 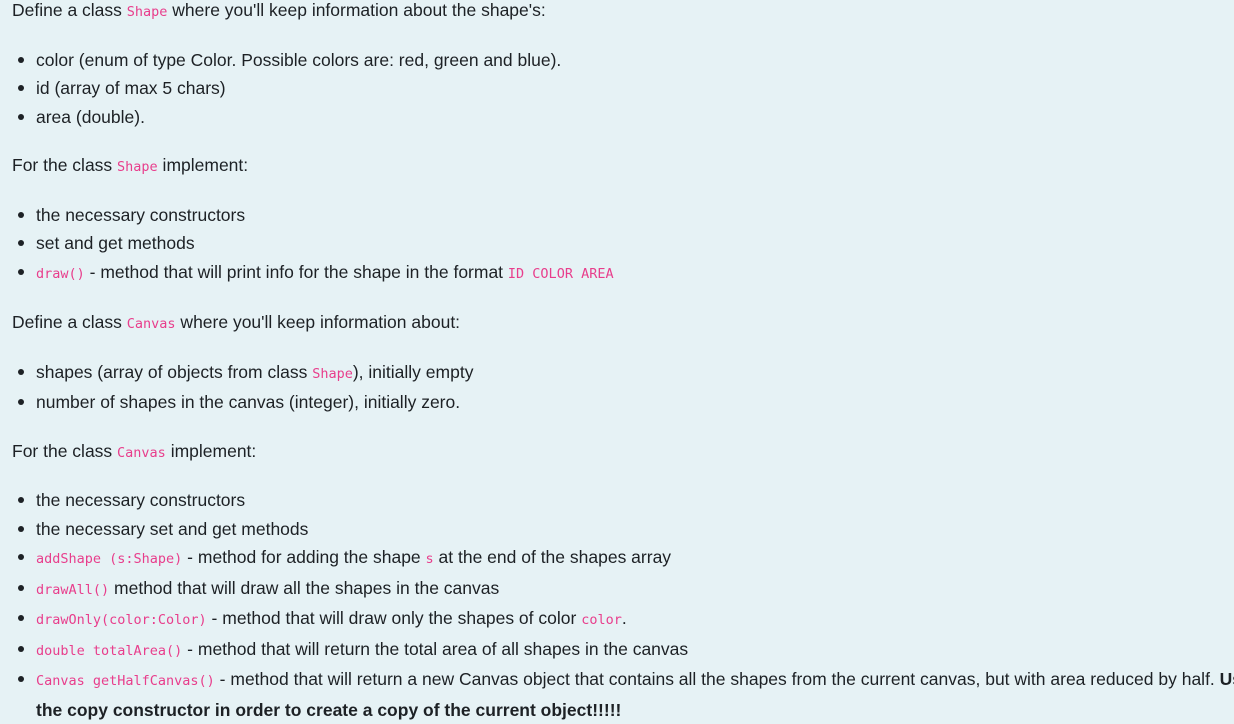 I want to click on method-description: - method for adding the shape, so click(x=304, y=557).